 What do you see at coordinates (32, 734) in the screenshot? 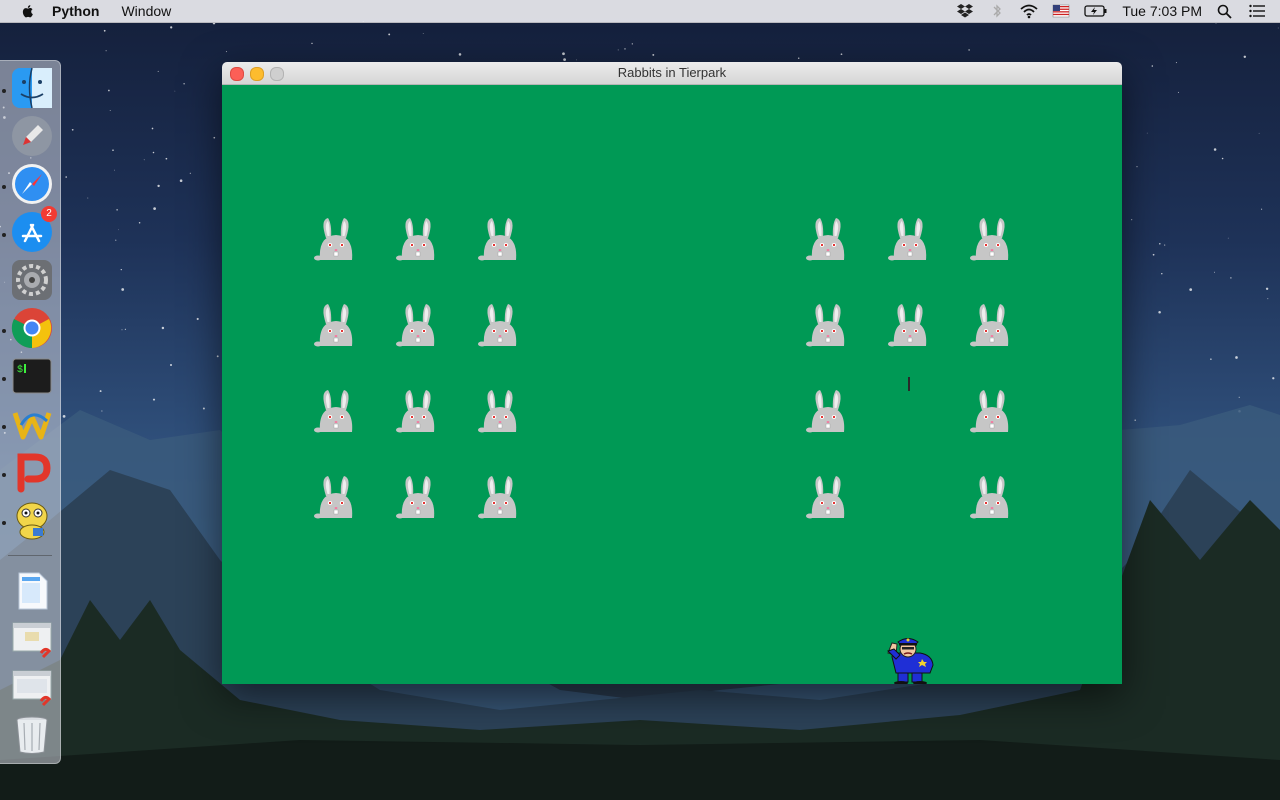
I see `trash-icon` at bounding box center [32, 734].